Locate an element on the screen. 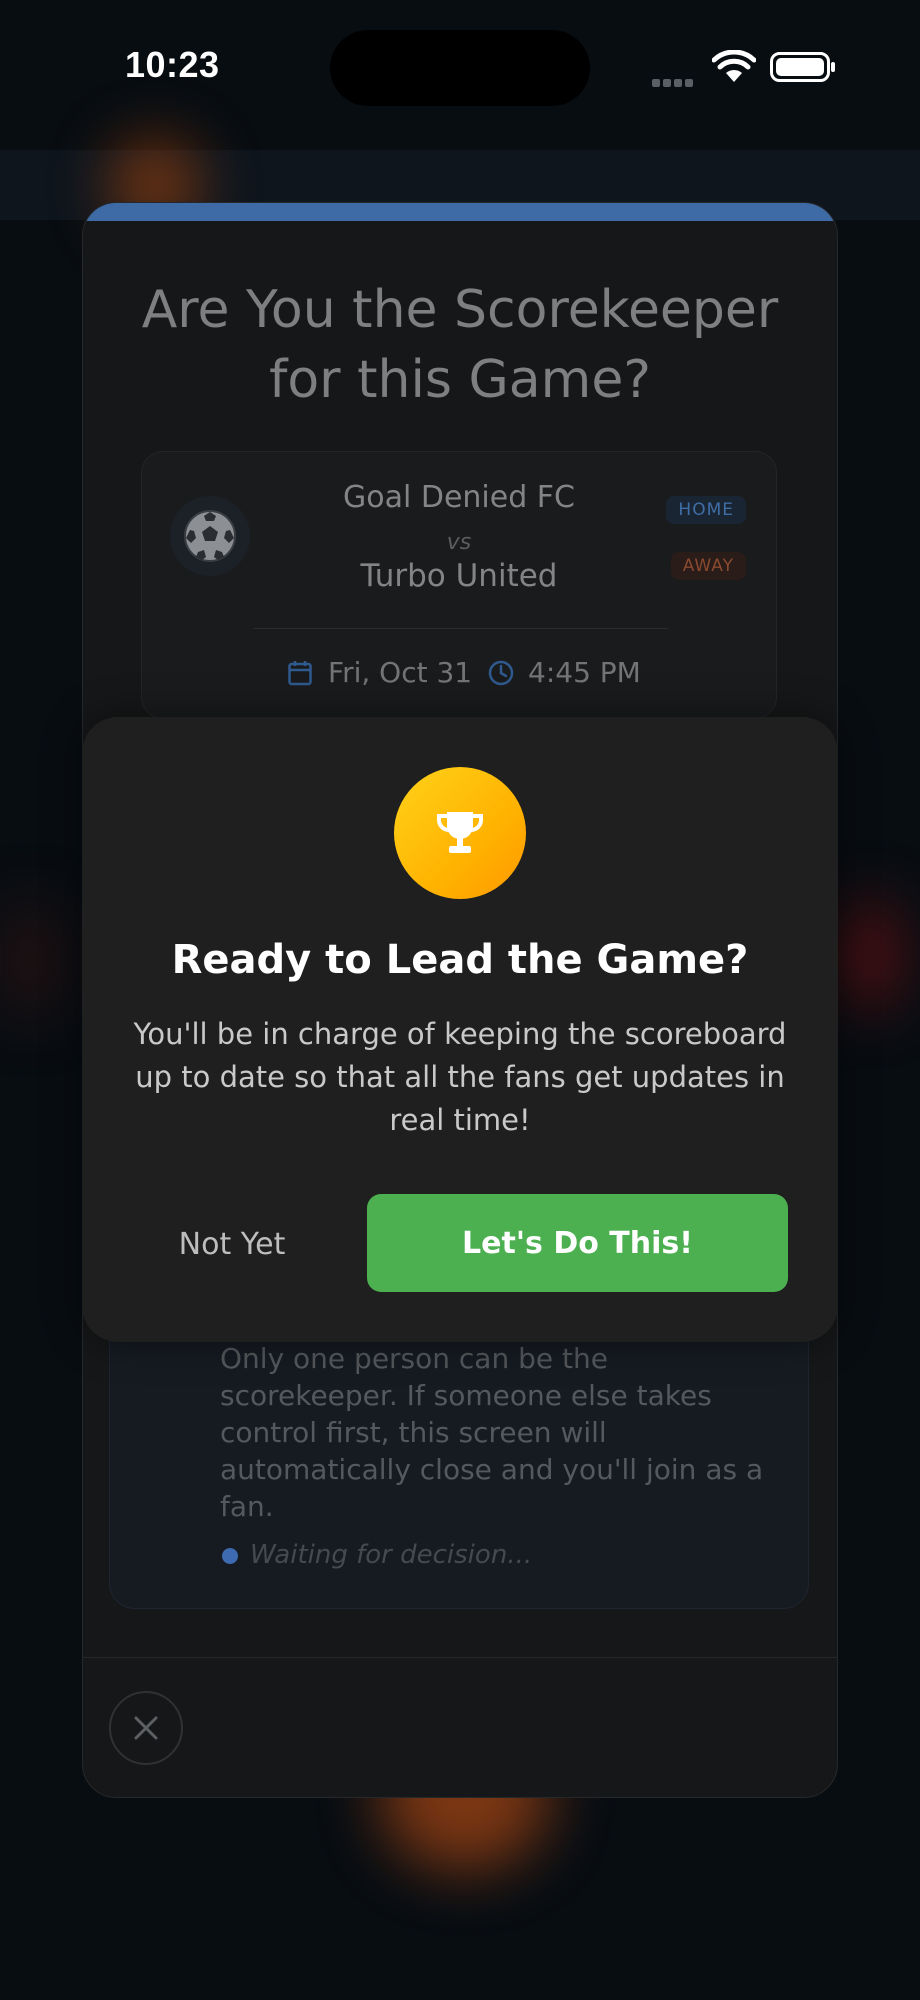 The image size is (920, 2000). status-bar: 10:23 is located at coordinates (460, 65).